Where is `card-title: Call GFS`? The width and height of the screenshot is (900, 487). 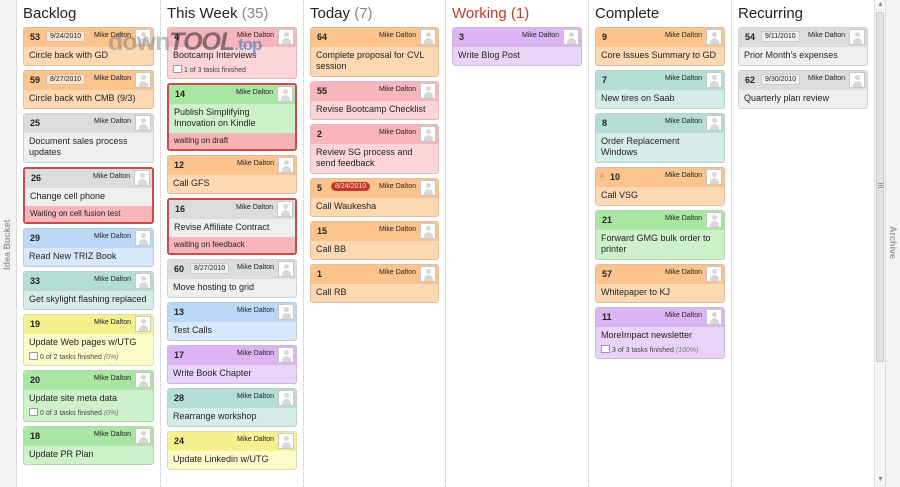
card-title: Call GFS is located at coordinates (191, 183).